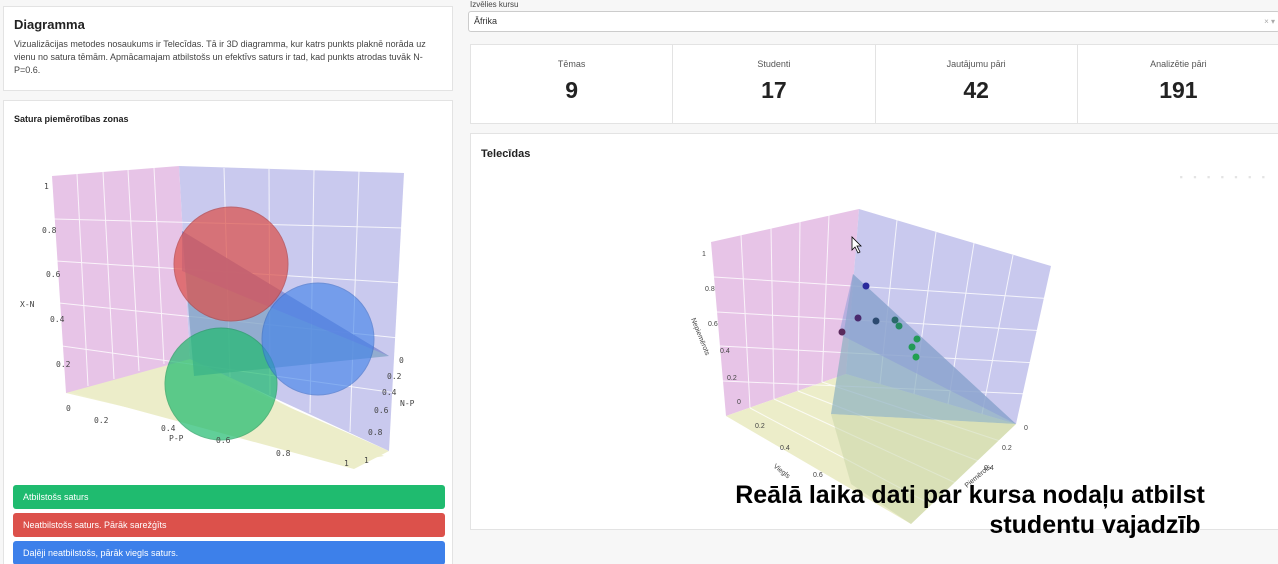 The width and height of the screenshot is (1278, 564). Describe the element at coordinates (873, 21) in the screenshot. I see `course-select: Āfrika × ▾` at that location.